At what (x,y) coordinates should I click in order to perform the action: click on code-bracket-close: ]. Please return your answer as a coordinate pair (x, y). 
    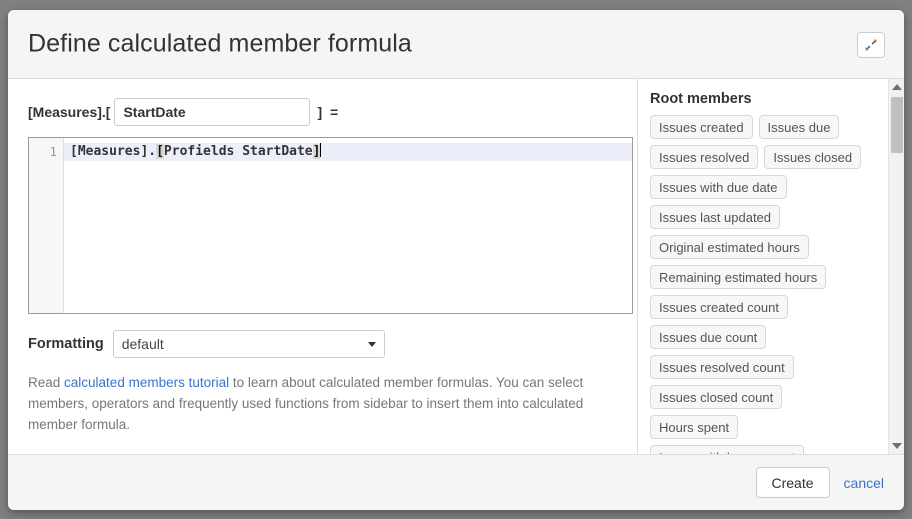
    Looking at the image, I should click on (316, 151).